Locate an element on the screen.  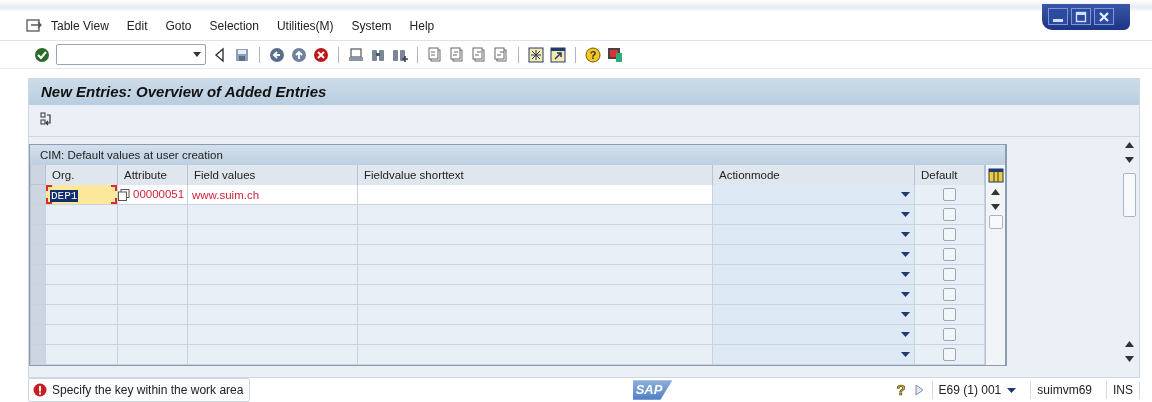
maximize-button is located at coordinates (1081, 16).